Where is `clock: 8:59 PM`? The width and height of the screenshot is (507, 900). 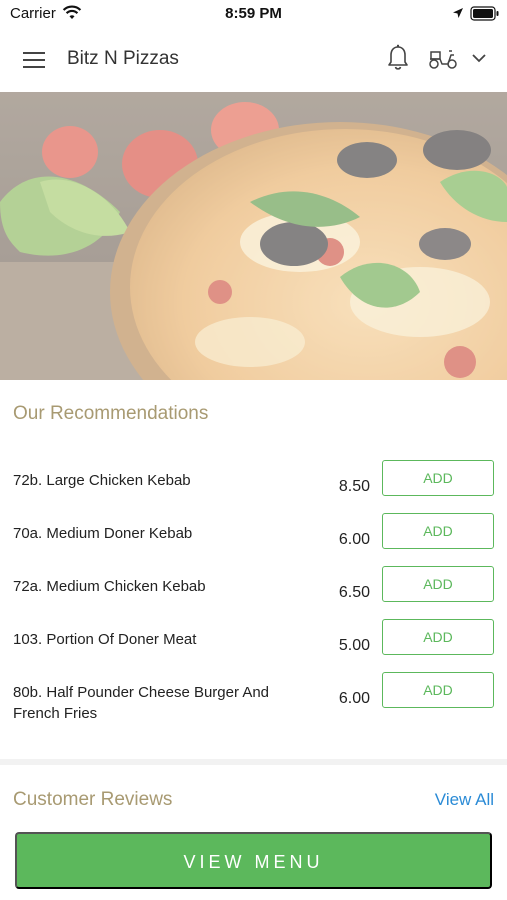 clock: 8:59 PM is located at coordinates (253, 13).